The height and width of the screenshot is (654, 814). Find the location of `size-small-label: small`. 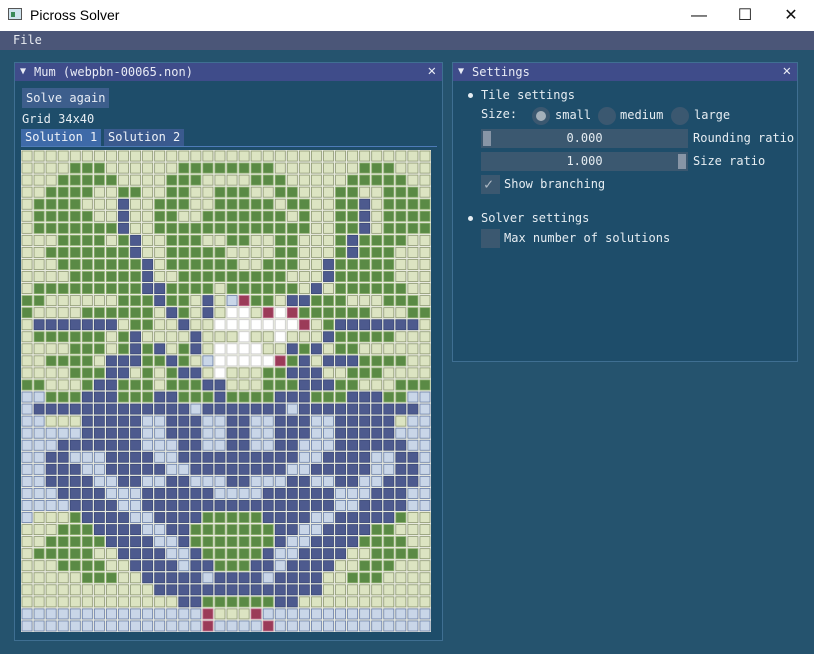

size-small-label: small is located at coordinates (573, 115).